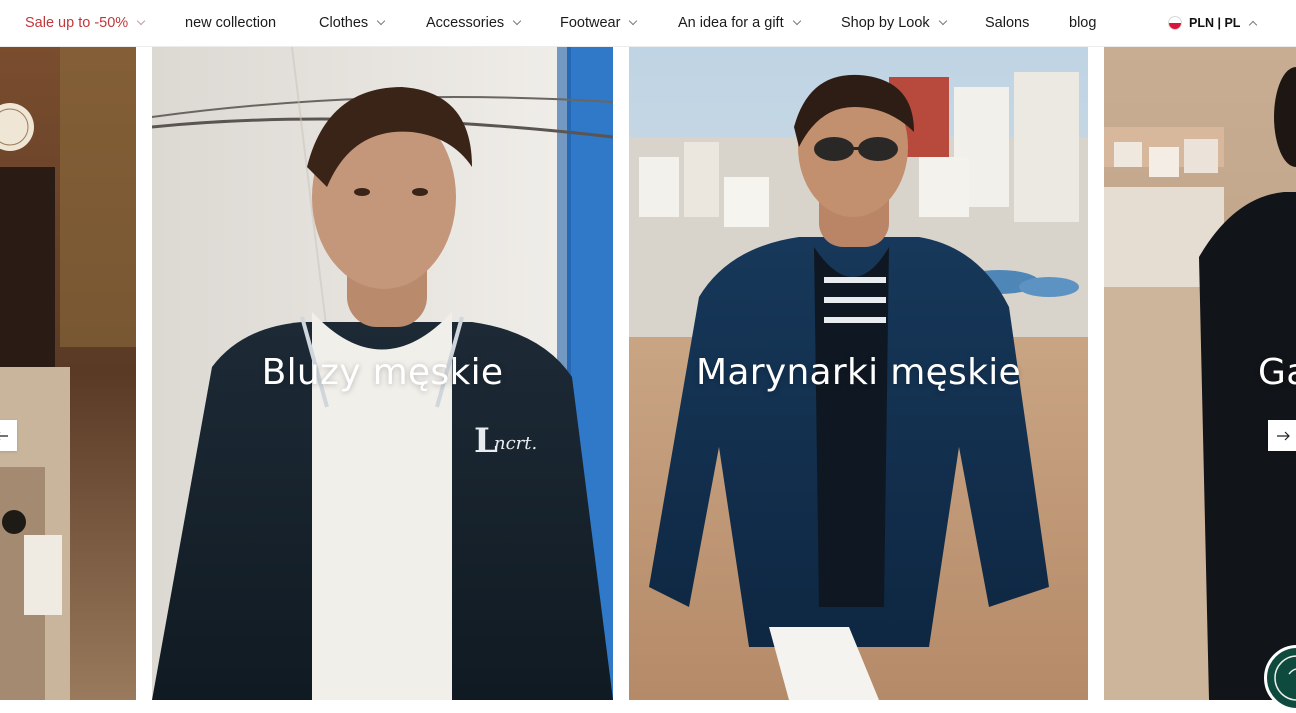 The width and height of the screenshot is (1296, 713). I want to click on carousel-prev-button, so click(8, 435).